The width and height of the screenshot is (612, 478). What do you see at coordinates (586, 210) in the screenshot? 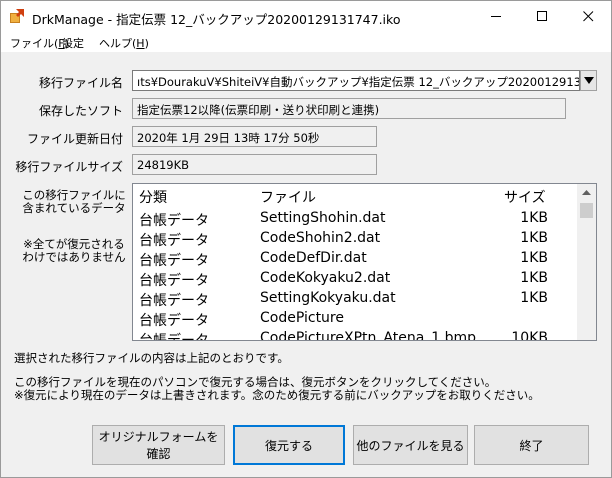
I see `scrollbar-thumb` at bounding box center [586, 210].